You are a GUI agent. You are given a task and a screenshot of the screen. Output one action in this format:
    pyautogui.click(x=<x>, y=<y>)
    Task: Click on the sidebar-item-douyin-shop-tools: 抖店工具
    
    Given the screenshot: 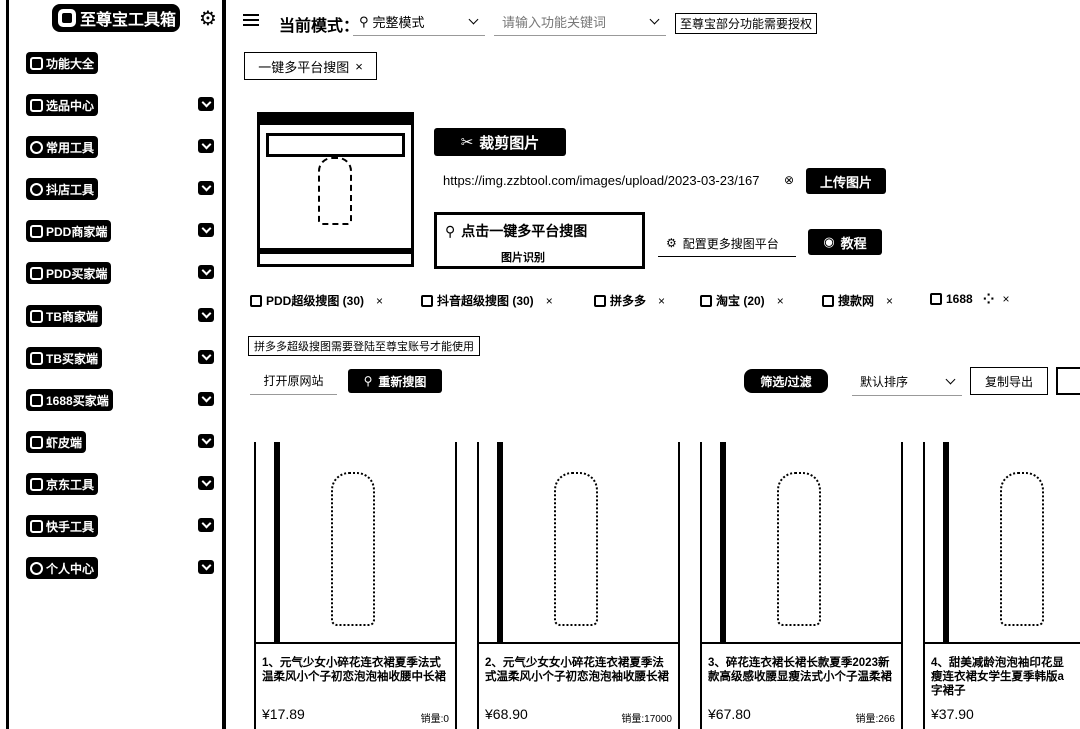 What is the action you would take?
    pyautogui.click(x=62, y=189)
    